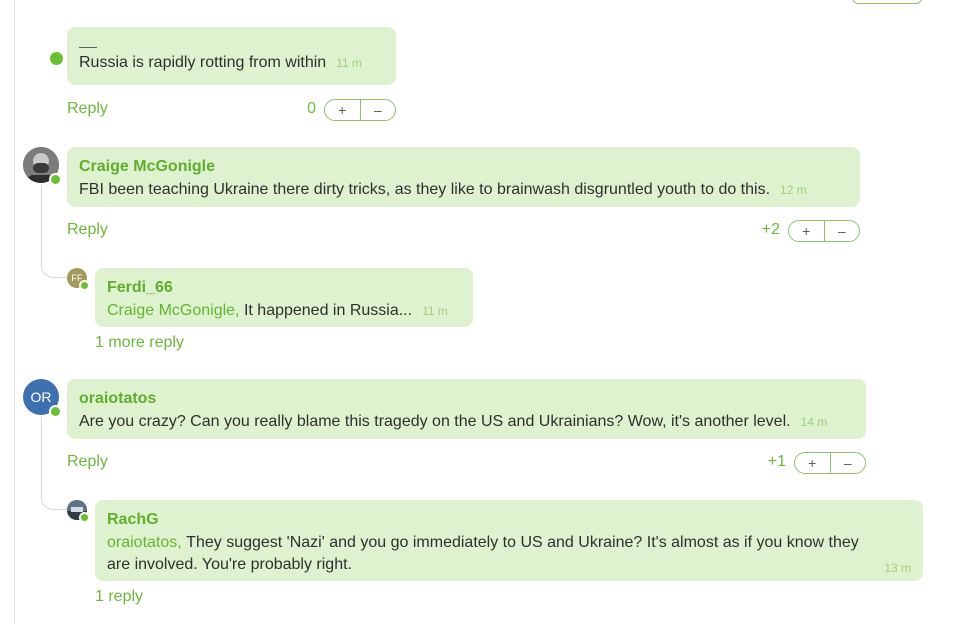  I want to click on vote-score: +2, so click(770, 229).